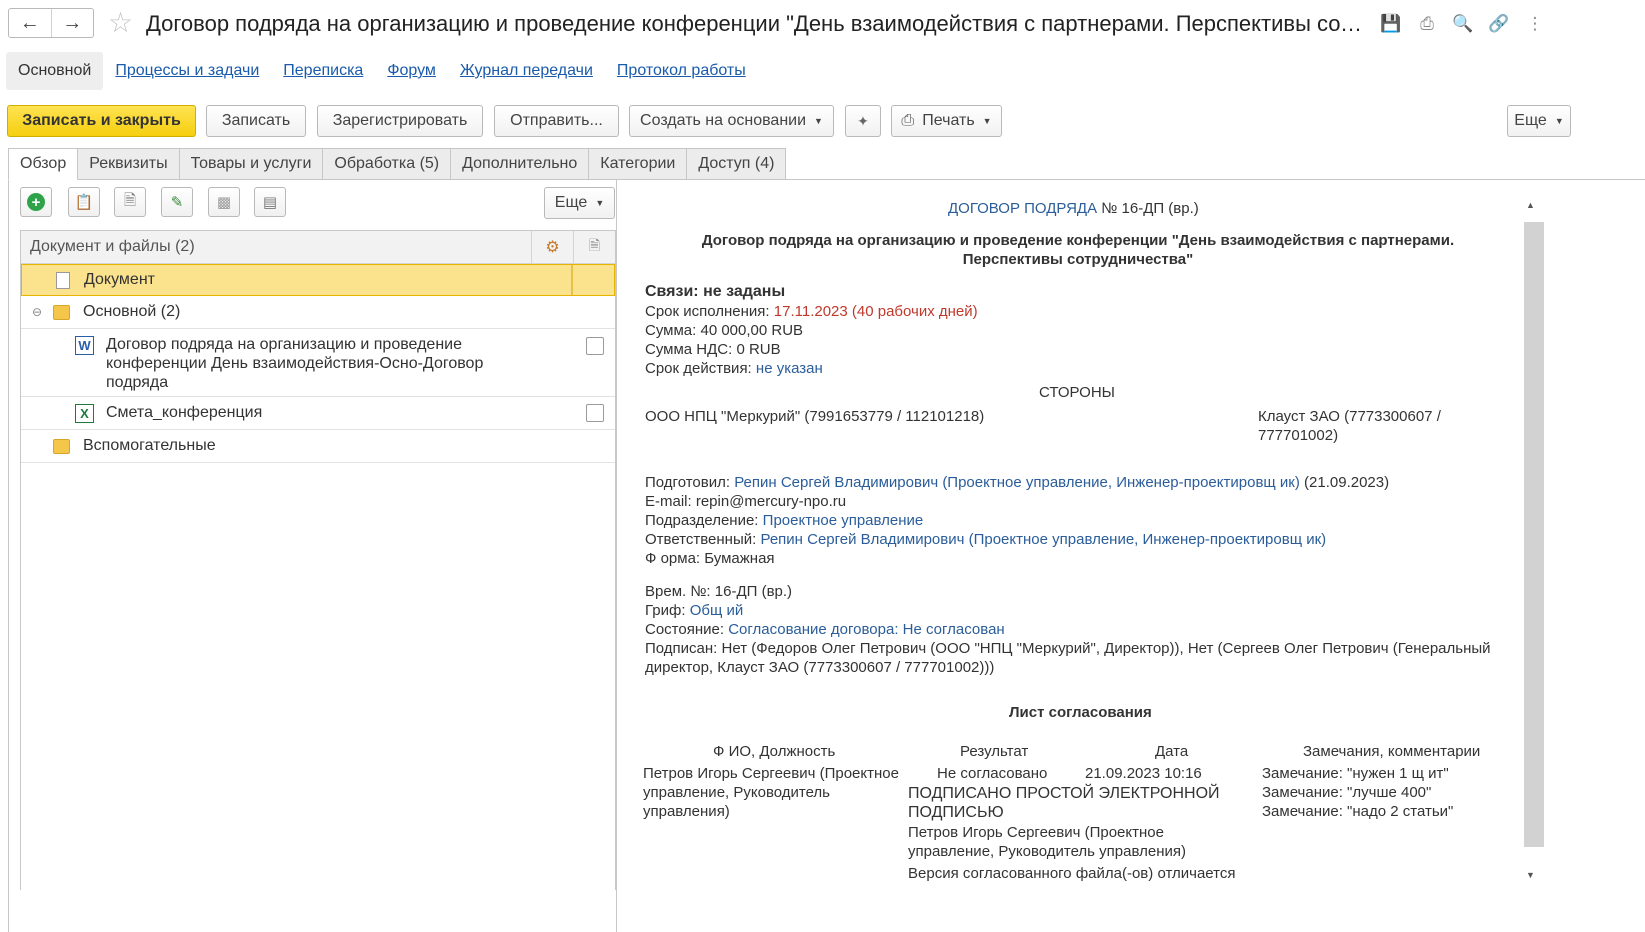 This screenshot has width=1645, height=932. I want to click on create-based-button: Создать на основании ▼, so click(731, 121).